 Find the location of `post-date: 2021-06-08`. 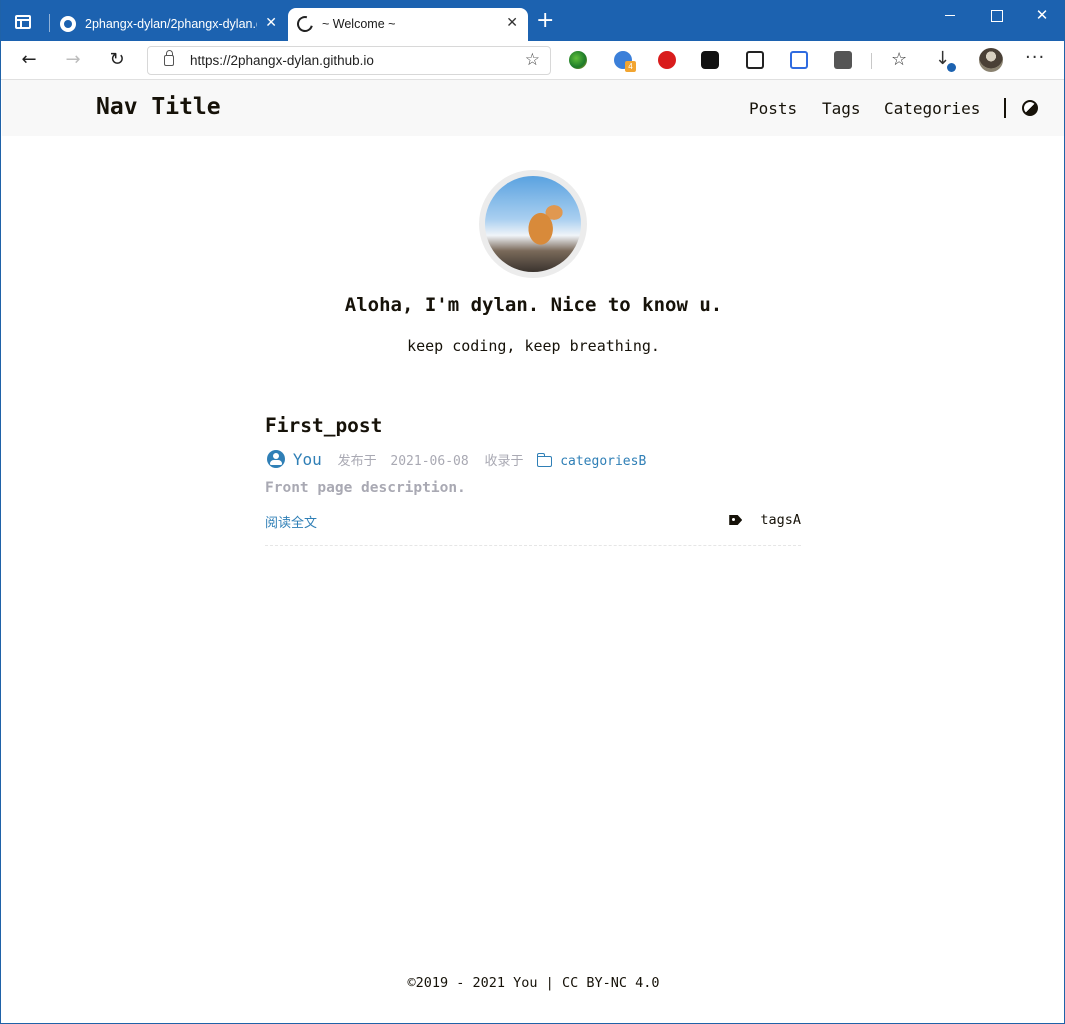

post-date: 2021-06-08 is located at coordinates (429, 461).